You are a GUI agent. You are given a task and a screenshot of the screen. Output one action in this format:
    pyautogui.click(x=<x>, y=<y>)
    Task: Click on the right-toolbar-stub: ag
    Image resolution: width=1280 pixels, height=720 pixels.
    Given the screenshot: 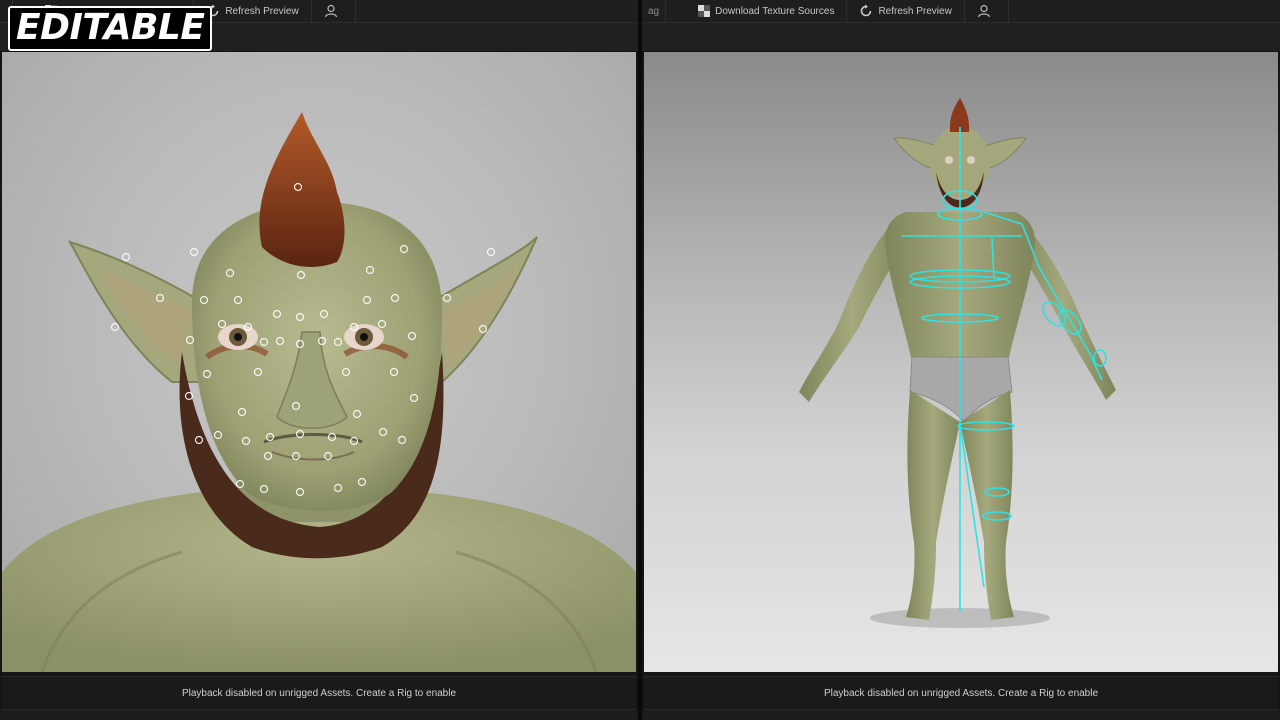 What is the action you would take?
    pyautogui.click(x=654, y=11)
    